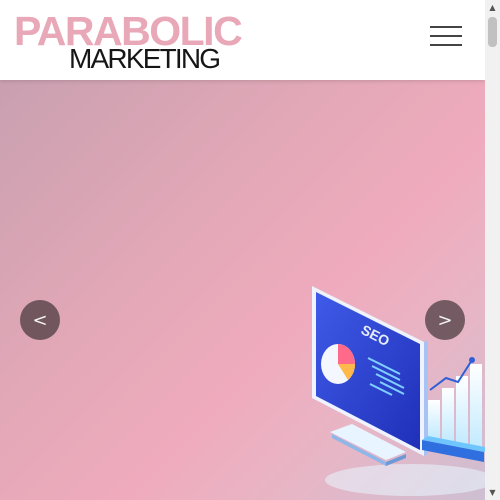 This screenshot has height=500, width=500. What do you see at coordinates (145, 58) in the screenshot?
I see `logo-marketing: MARKETING` at bounding box center [145, 58].